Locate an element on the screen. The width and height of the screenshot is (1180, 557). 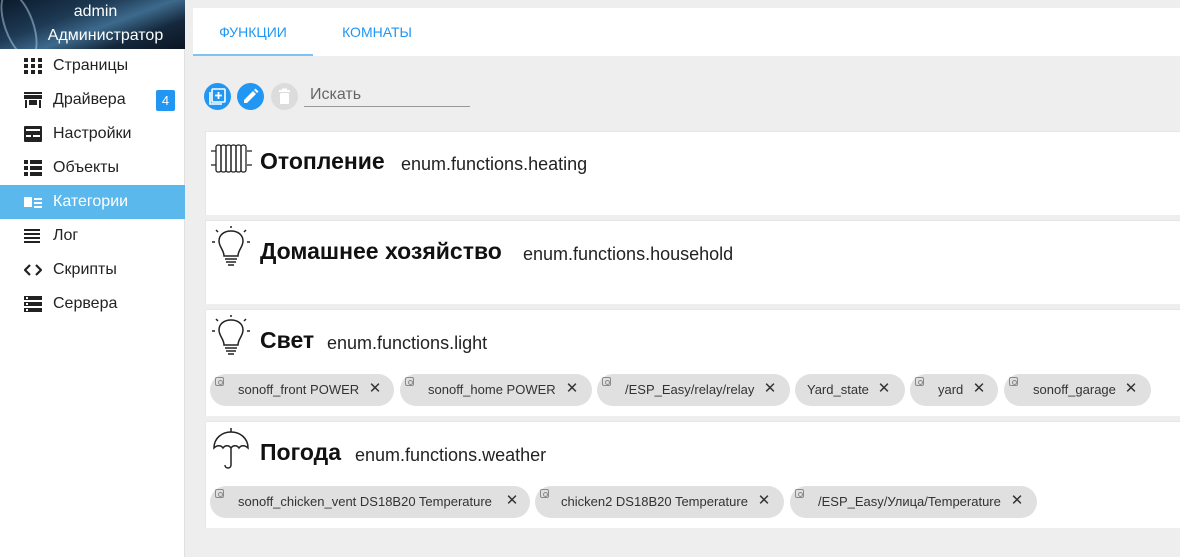
member-chip: sonoff_home POWER ✕ is located at coordinates (496, 390).